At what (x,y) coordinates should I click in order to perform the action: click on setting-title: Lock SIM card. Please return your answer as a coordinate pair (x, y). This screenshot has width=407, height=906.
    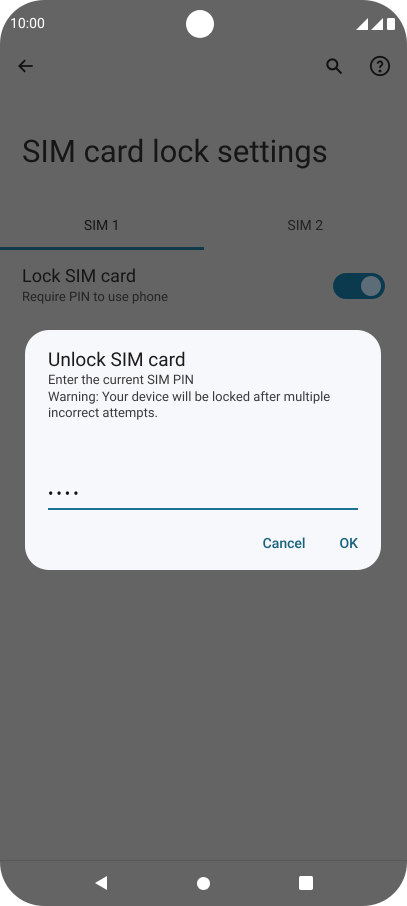
    Looking at the image, I should click on (80, 277).